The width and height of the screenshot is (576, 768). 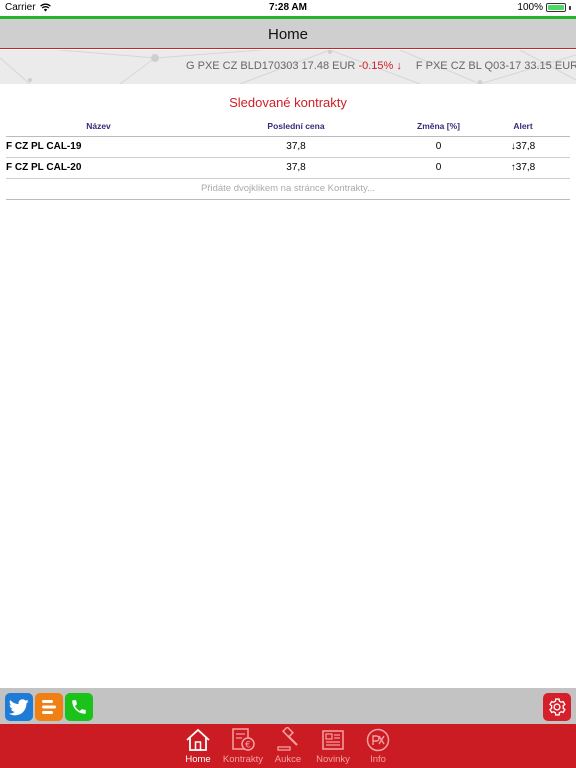 What do you see at coordinates (98, 168) in the screenshot?
I see `contract-name: F CZ PL CAL-20` at bounding box center [98, 168].